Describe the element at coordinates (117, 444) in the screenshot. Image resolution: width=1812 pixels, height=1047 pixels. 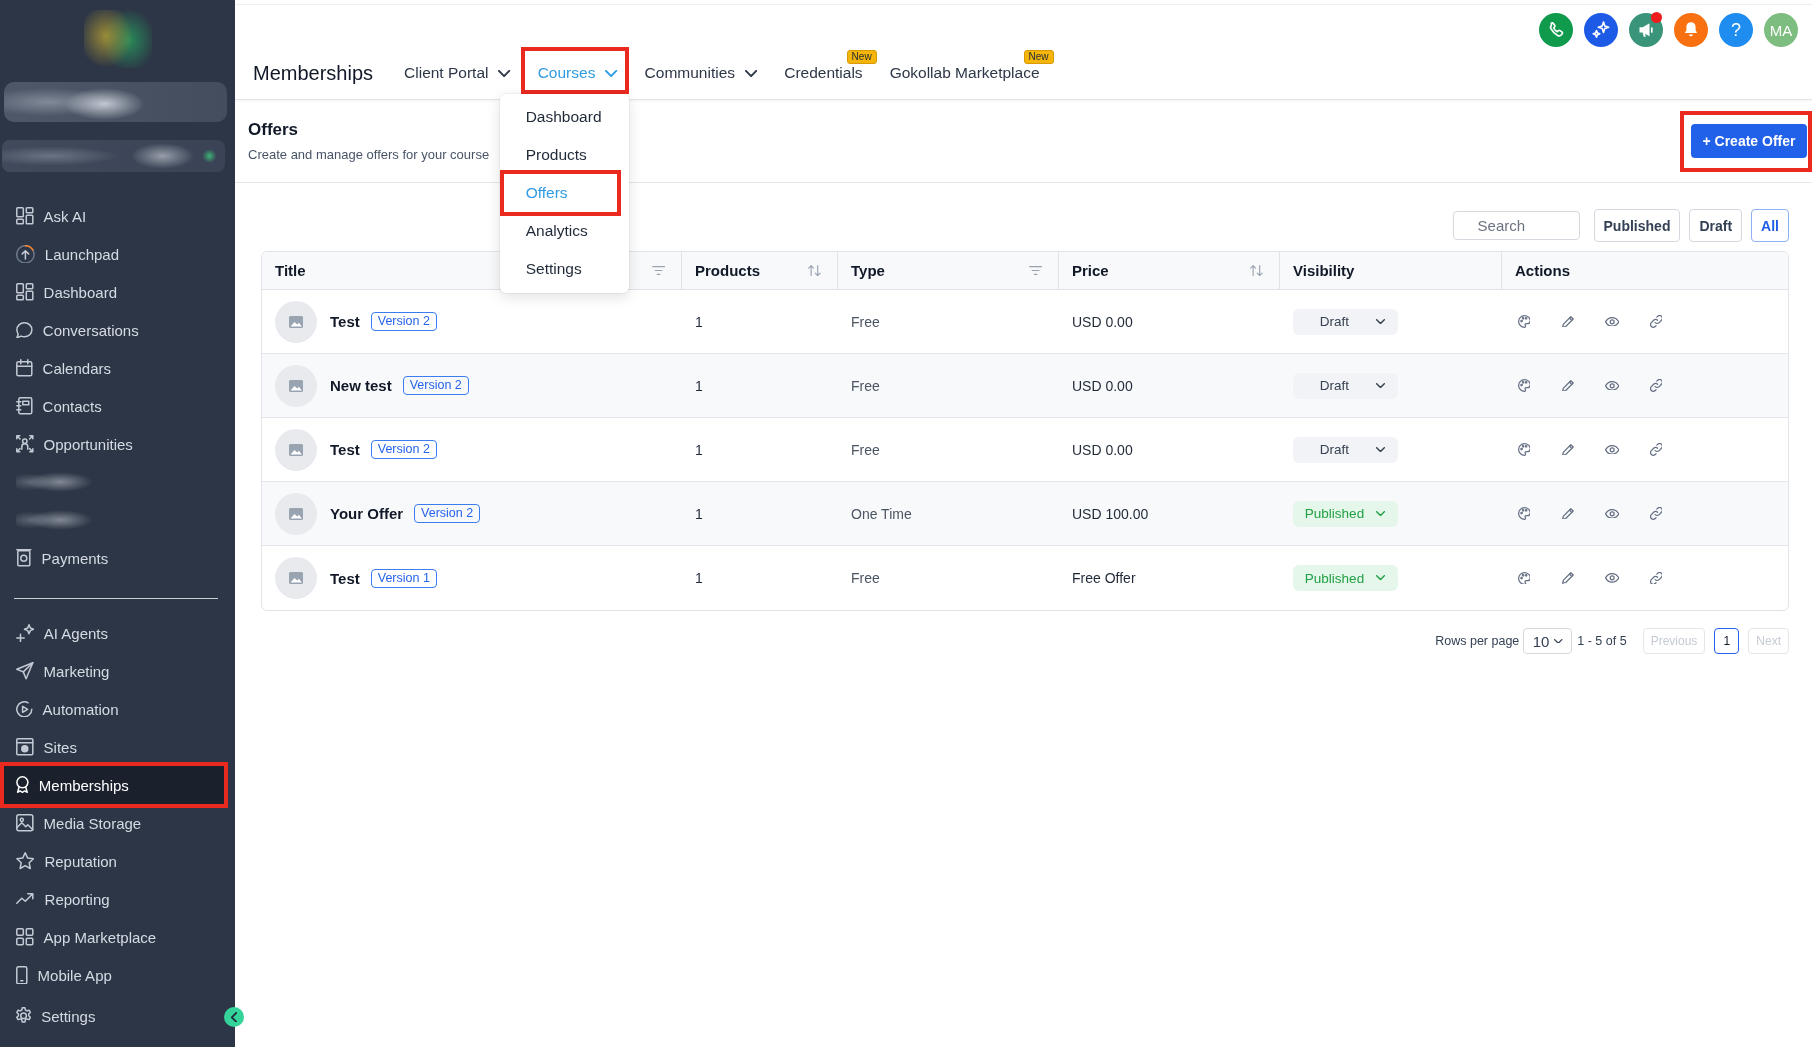
I see `sidebar-item: Opportunities` at that location.